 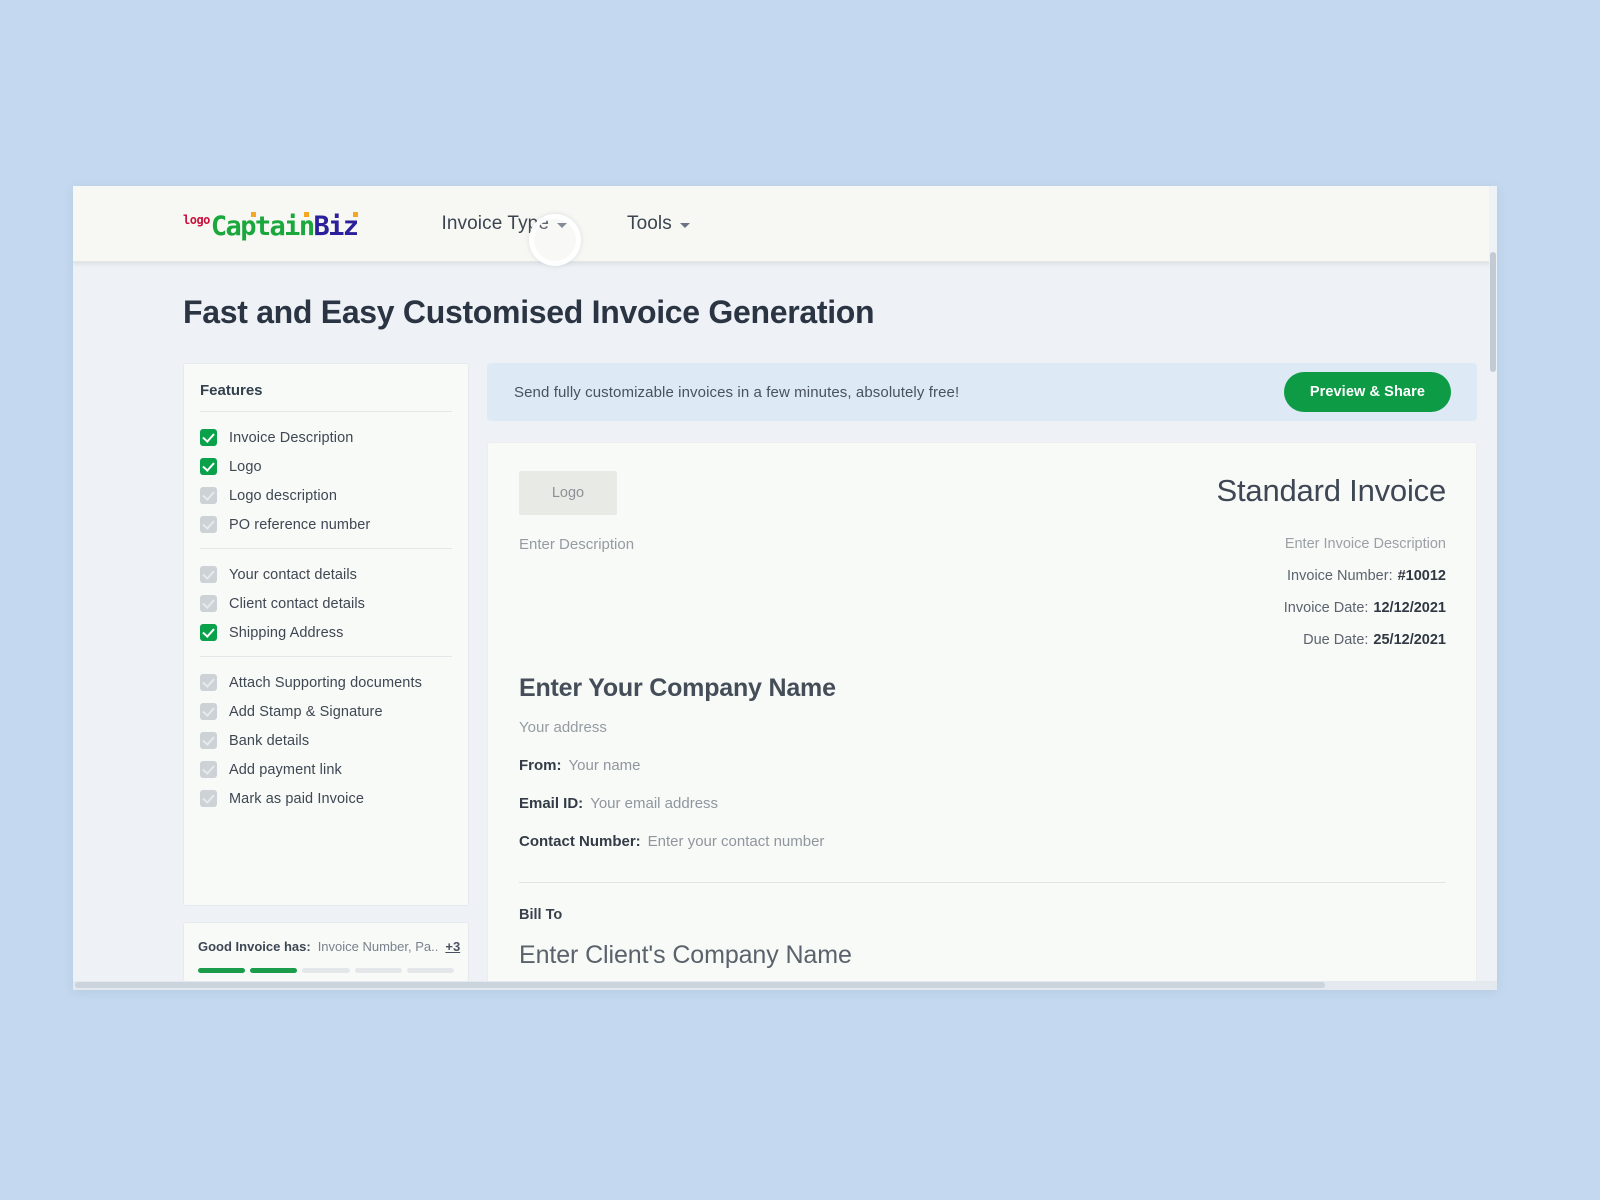 I want to click on feature-row-shipping-address: Shipping Address, so click(x=326, y=632).